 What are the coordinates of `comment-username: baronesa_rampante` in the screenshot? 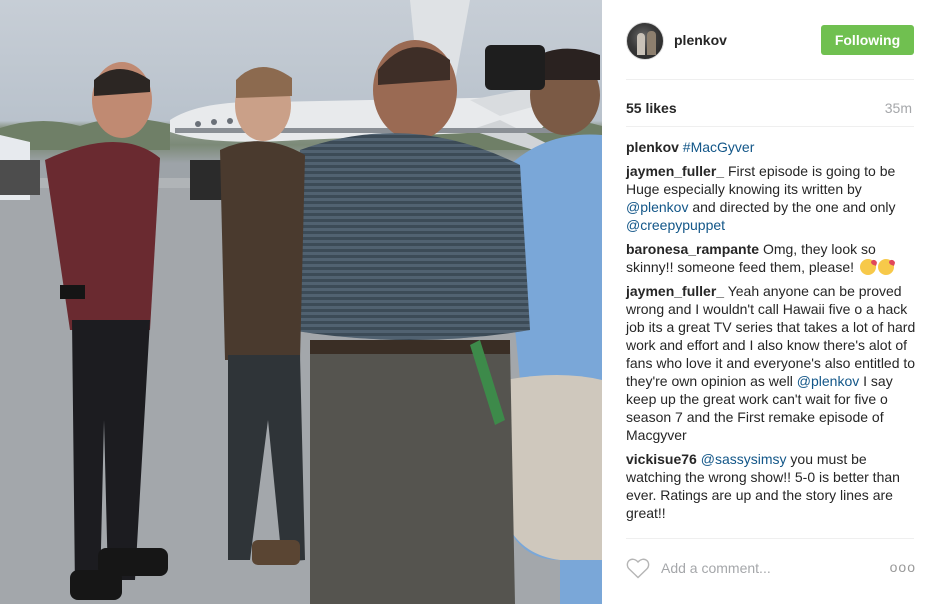 It's located at (692, 249).